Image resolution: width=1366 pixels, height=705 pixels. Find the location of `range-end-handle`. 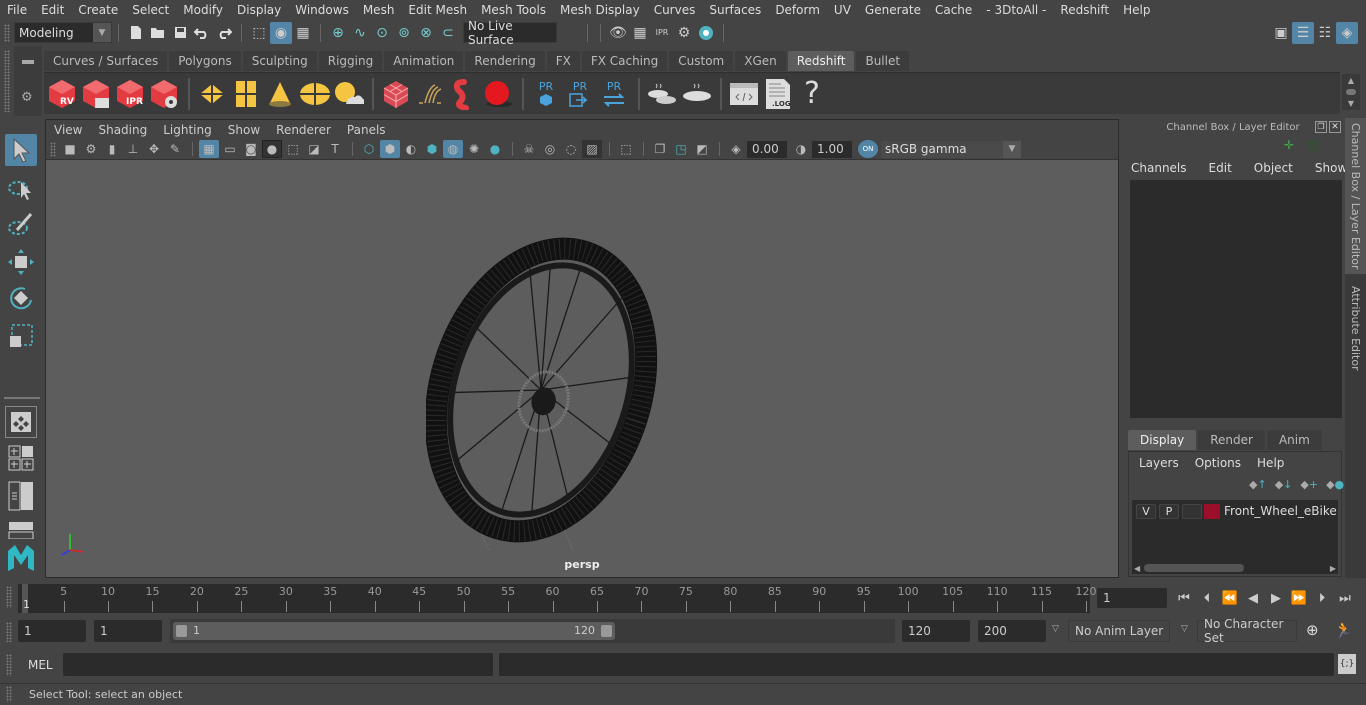

range-end-handle is located at coordinates (606, 631).